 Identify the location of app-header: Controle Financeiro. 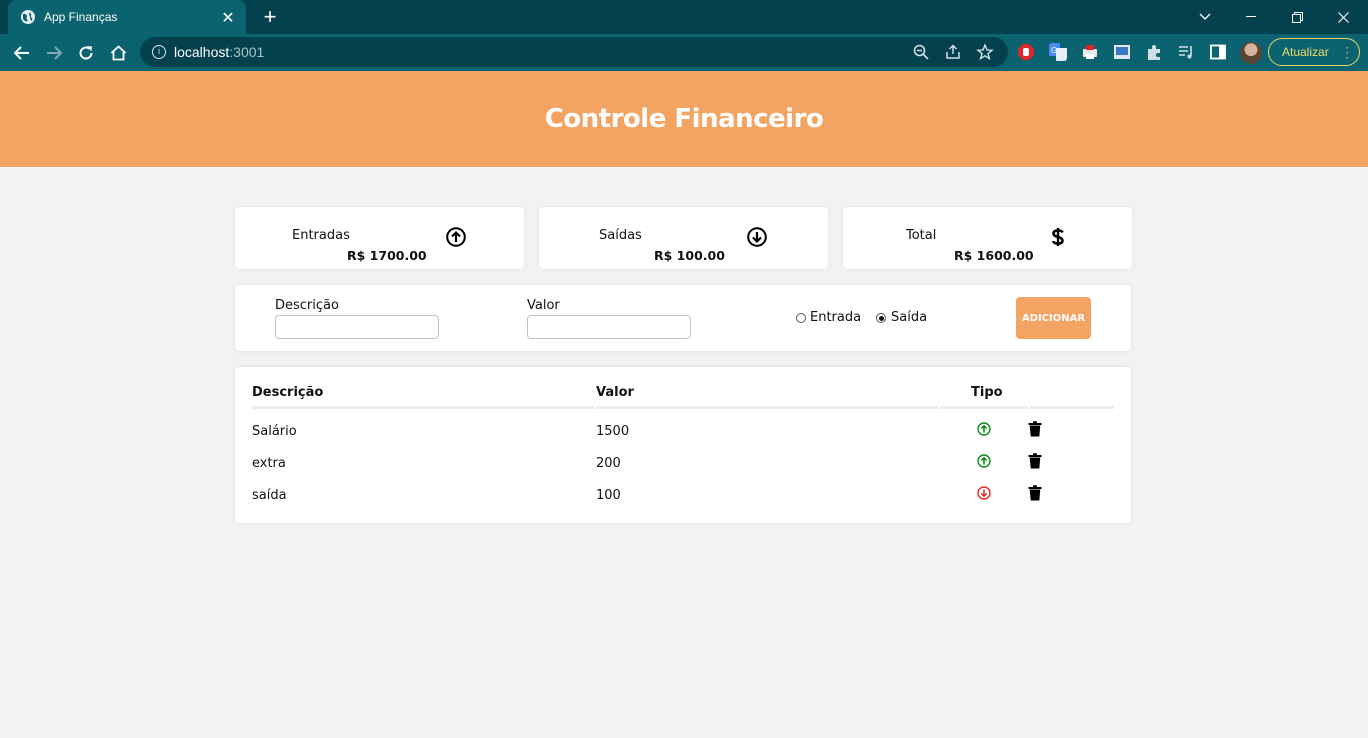
(684, 119).